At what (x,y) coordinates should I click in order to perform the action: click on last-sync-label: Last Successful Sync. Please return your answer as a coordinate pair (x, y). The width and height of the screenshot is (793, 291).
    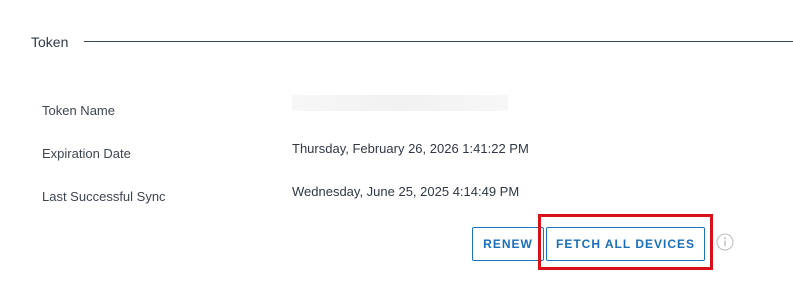
    Looking at the image, I should click on (104, 196).